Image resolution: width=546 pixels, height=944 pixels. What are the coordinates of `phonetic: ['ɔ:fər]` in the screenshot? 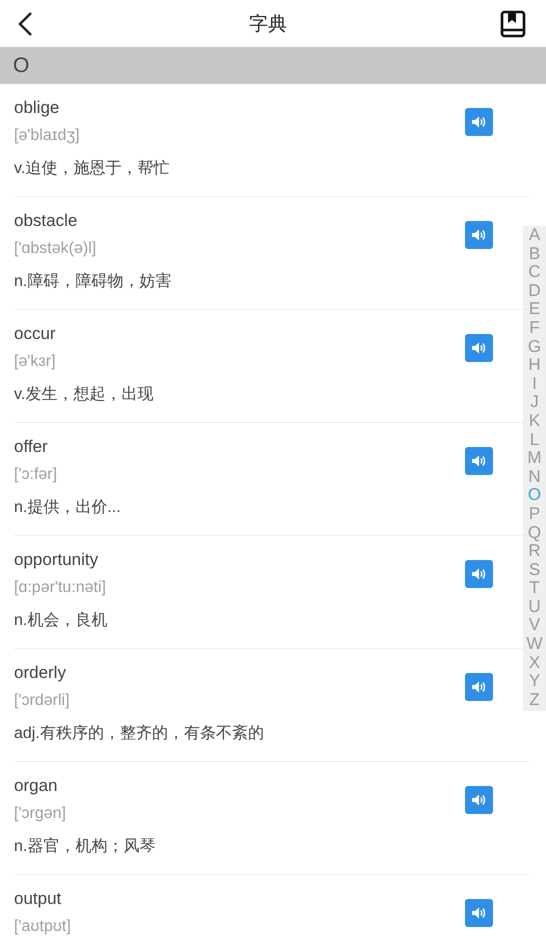 It's located at (36, 475).